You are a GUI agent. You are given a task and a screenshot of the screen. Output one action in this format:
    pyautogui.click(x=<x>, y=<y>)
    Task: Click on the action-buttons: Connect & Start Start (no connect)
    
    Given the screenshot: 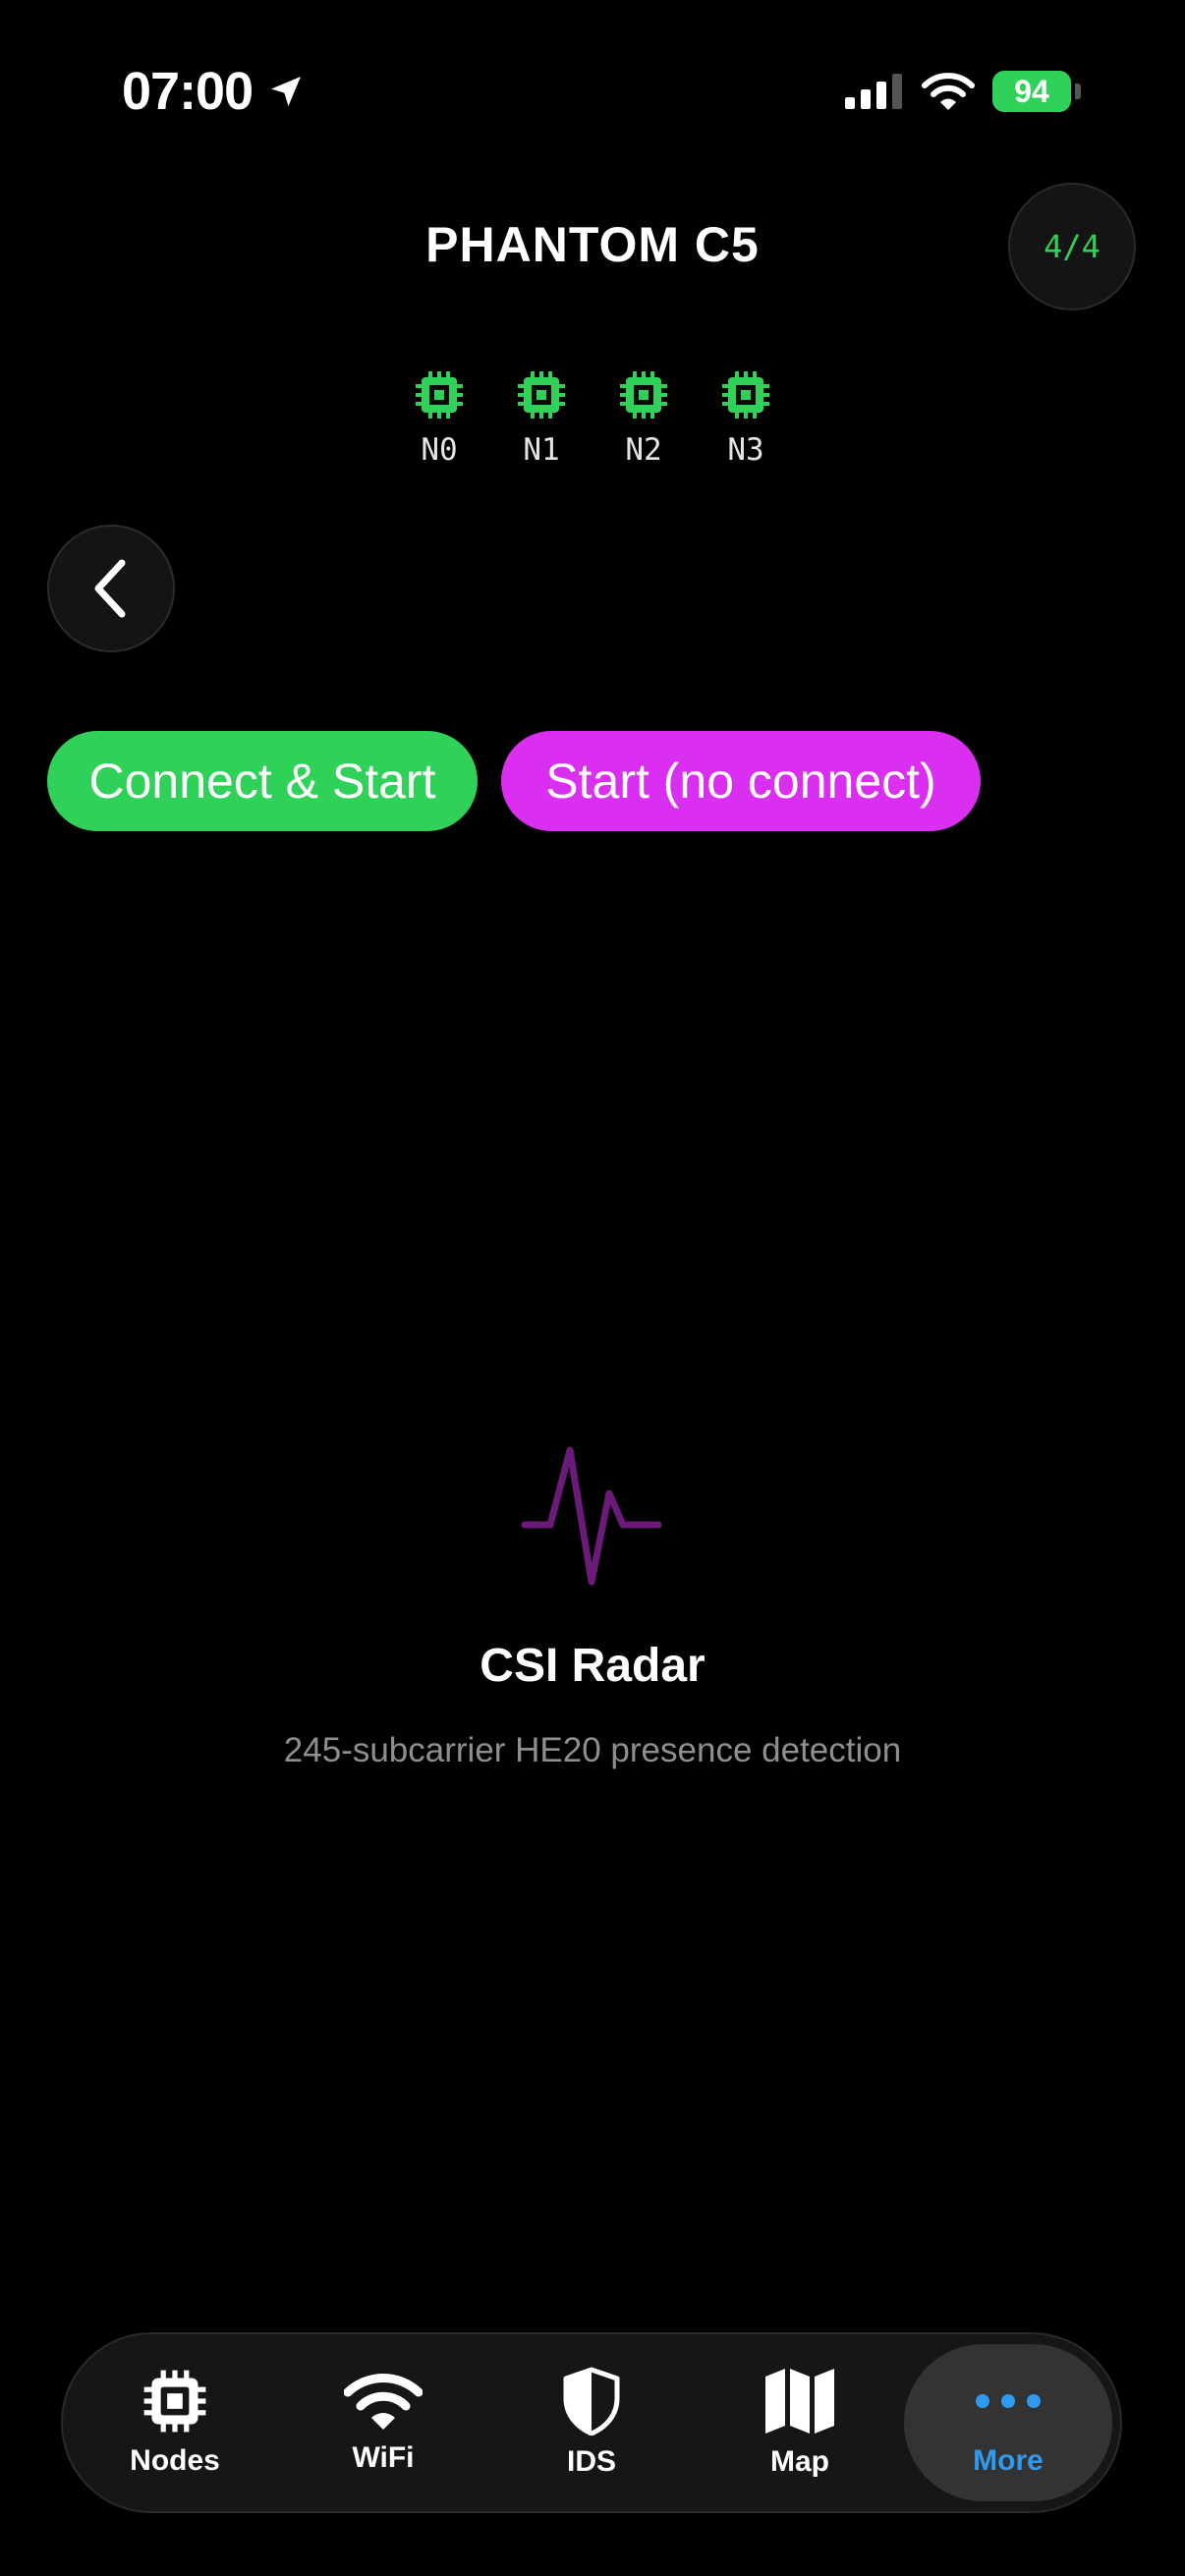 What is the action you would take?
    pyautogui.click(x=514, y=781)
    